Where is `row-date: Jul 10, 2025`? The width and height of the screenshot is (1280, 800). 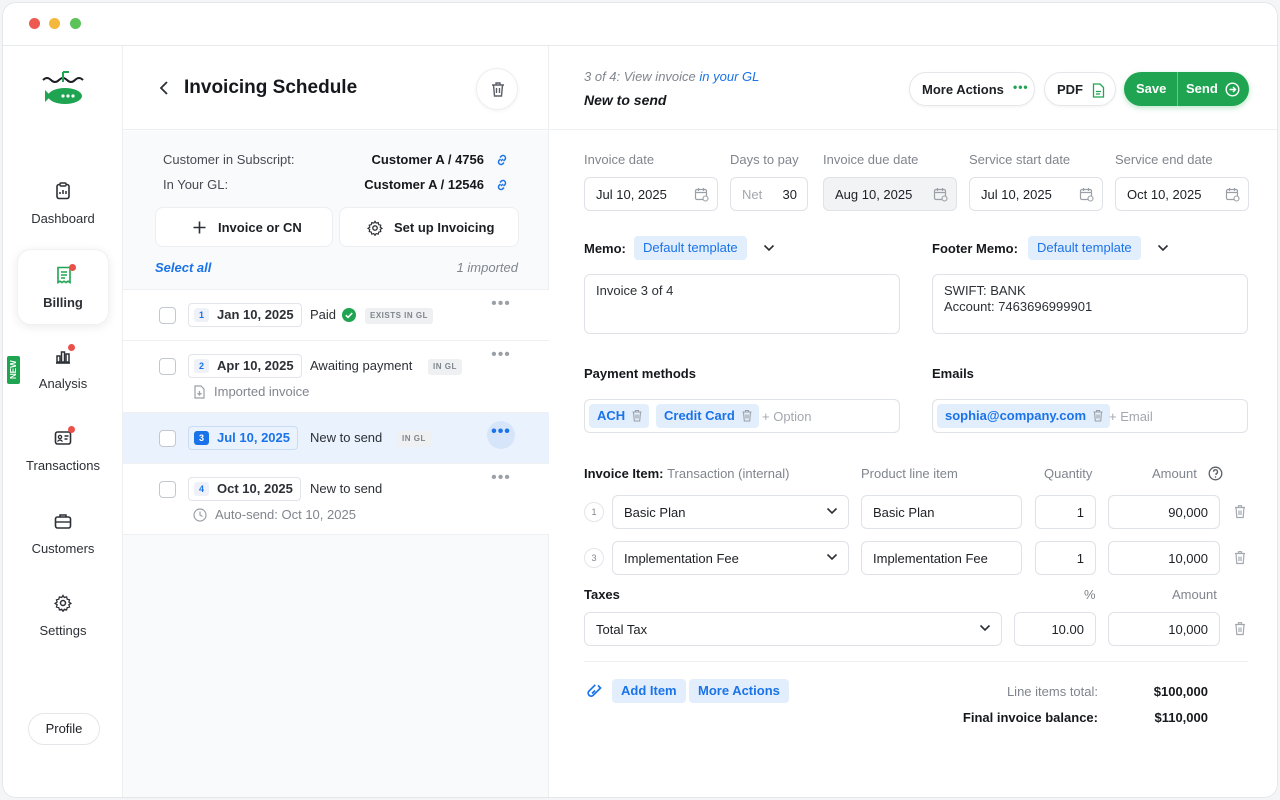
row-date: Jul 10, 2025 is located at coordinates (253, 437).